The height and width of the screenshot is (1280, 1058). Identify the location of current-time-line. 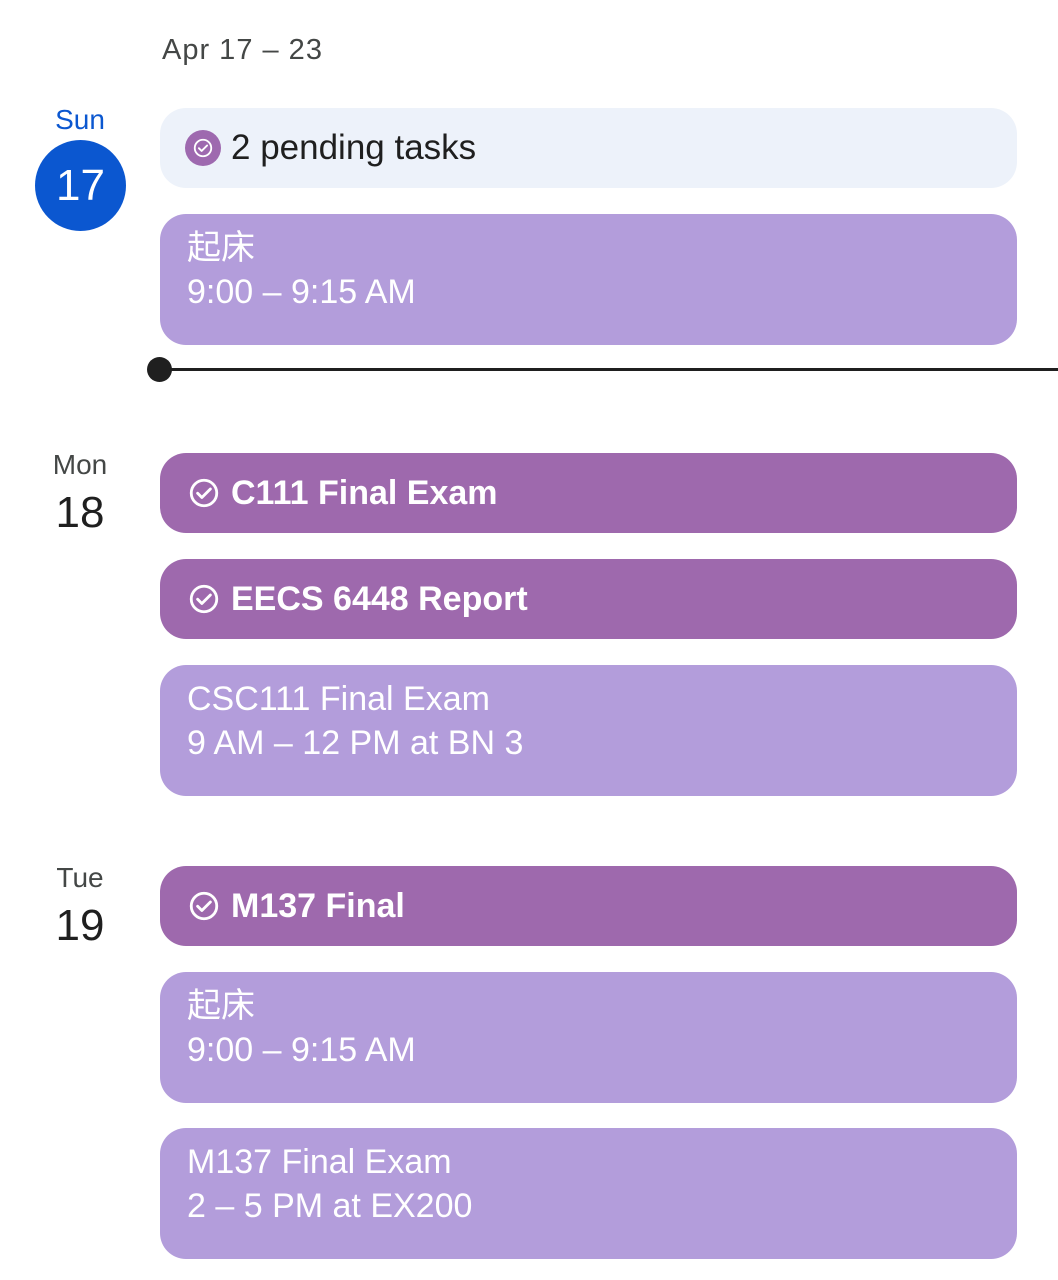
(613, 369).